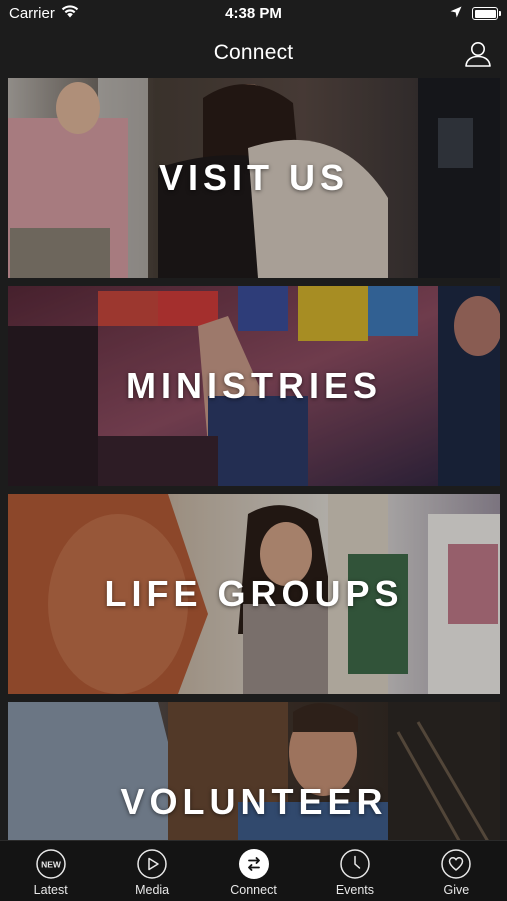 This screenshot has width=507, height=901. Describe the element at coordinates (152, 864) in the screenshot. I see `play-icon` at that location.